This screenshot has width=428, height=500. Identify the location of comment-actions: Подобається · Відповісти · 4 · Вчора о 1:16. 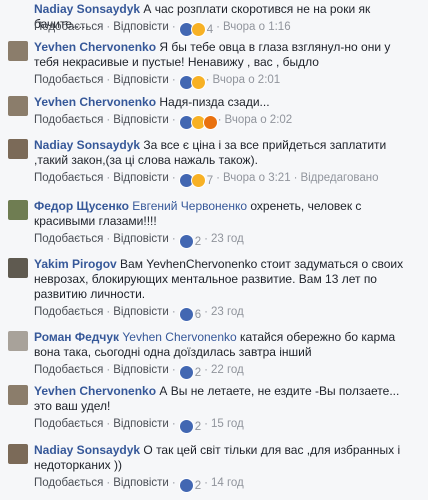
(162, 29).